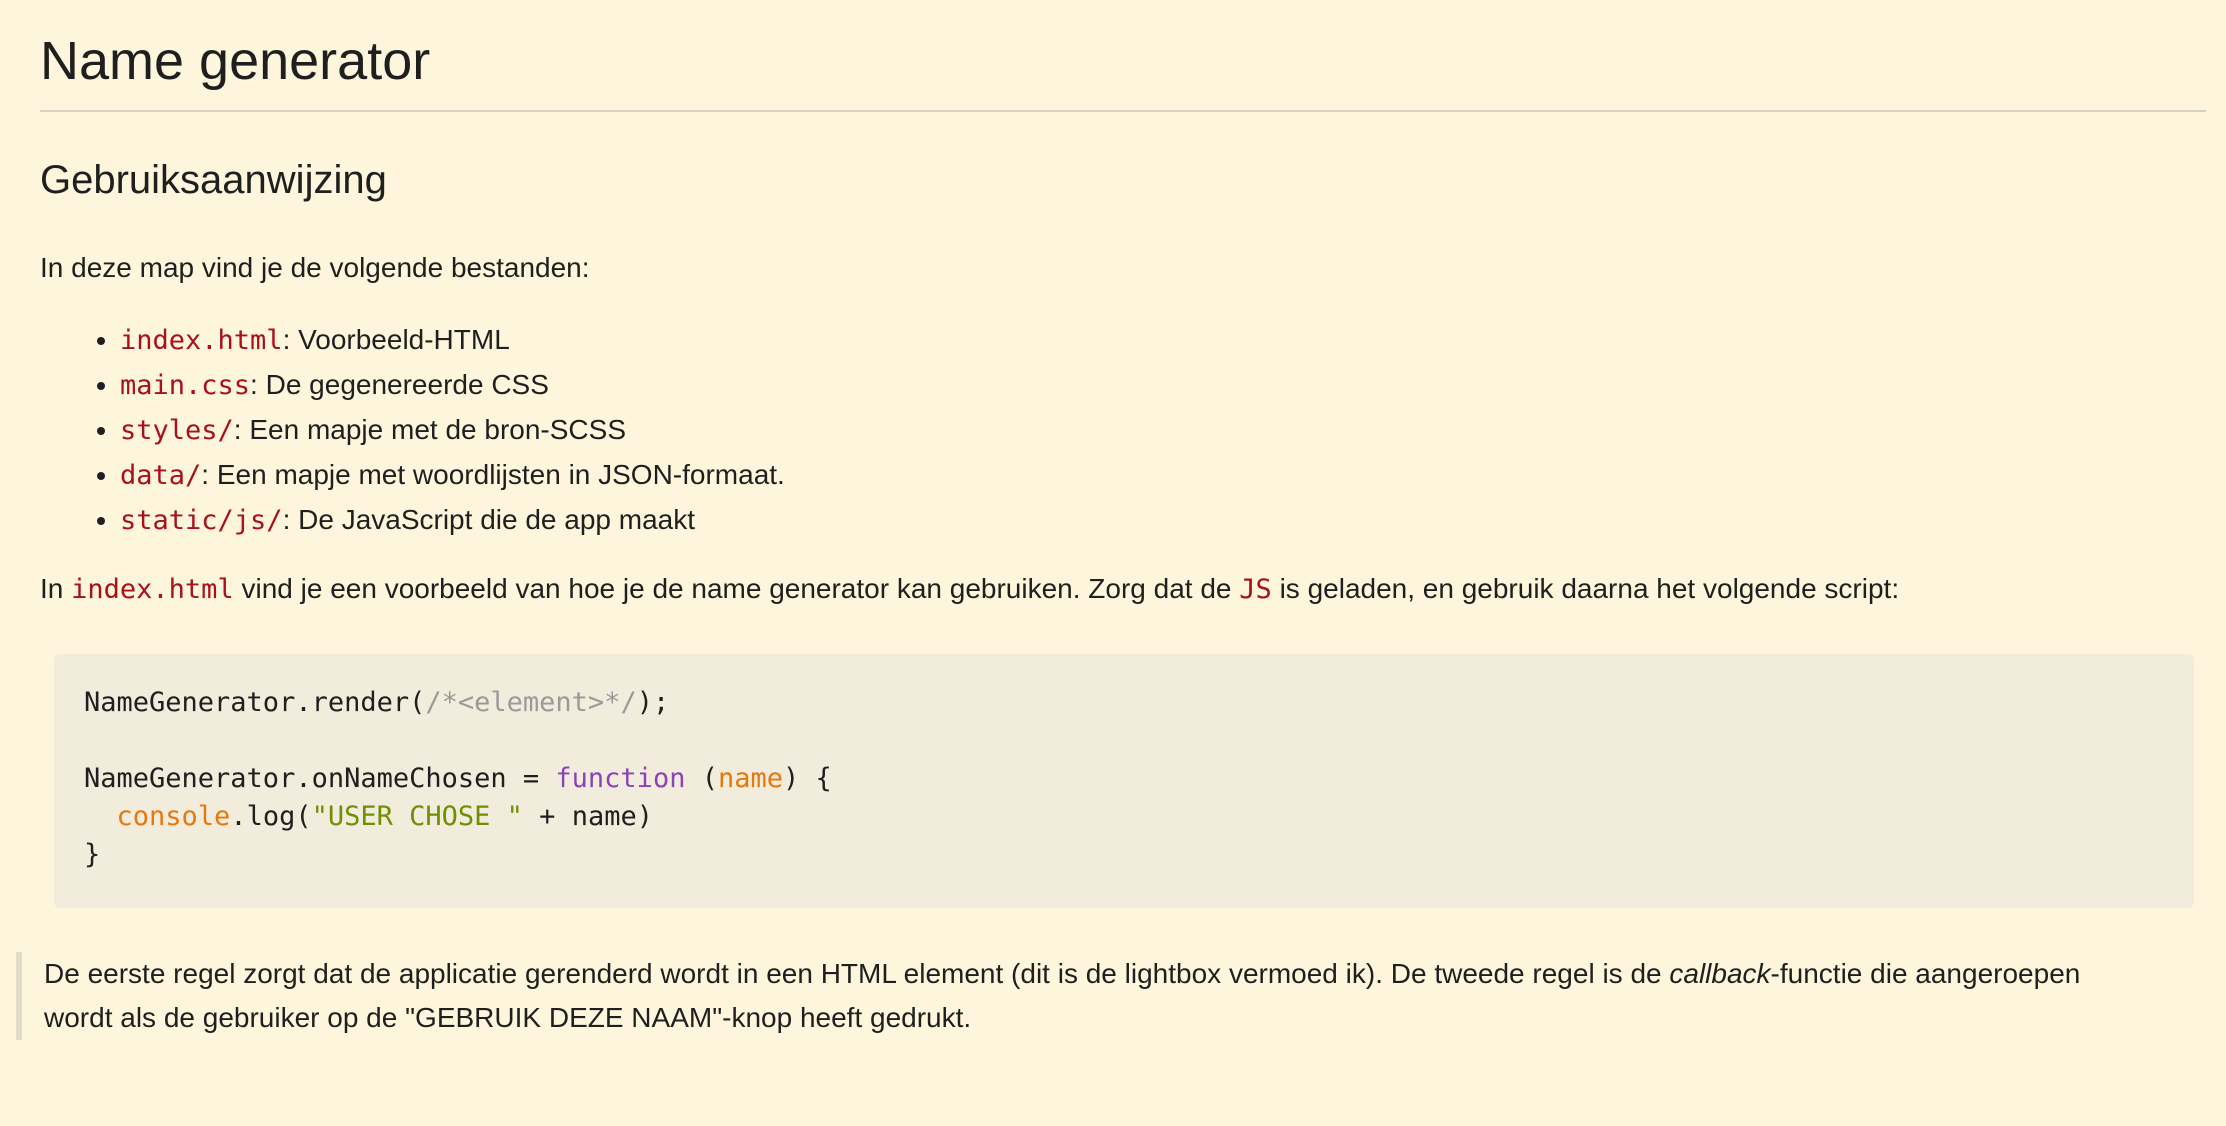 The height and width of the screenshot is (1126, 2226). Describe the element at coordinates (201, 520) in the screenshot. I see `file-name: static/js/` at that location.